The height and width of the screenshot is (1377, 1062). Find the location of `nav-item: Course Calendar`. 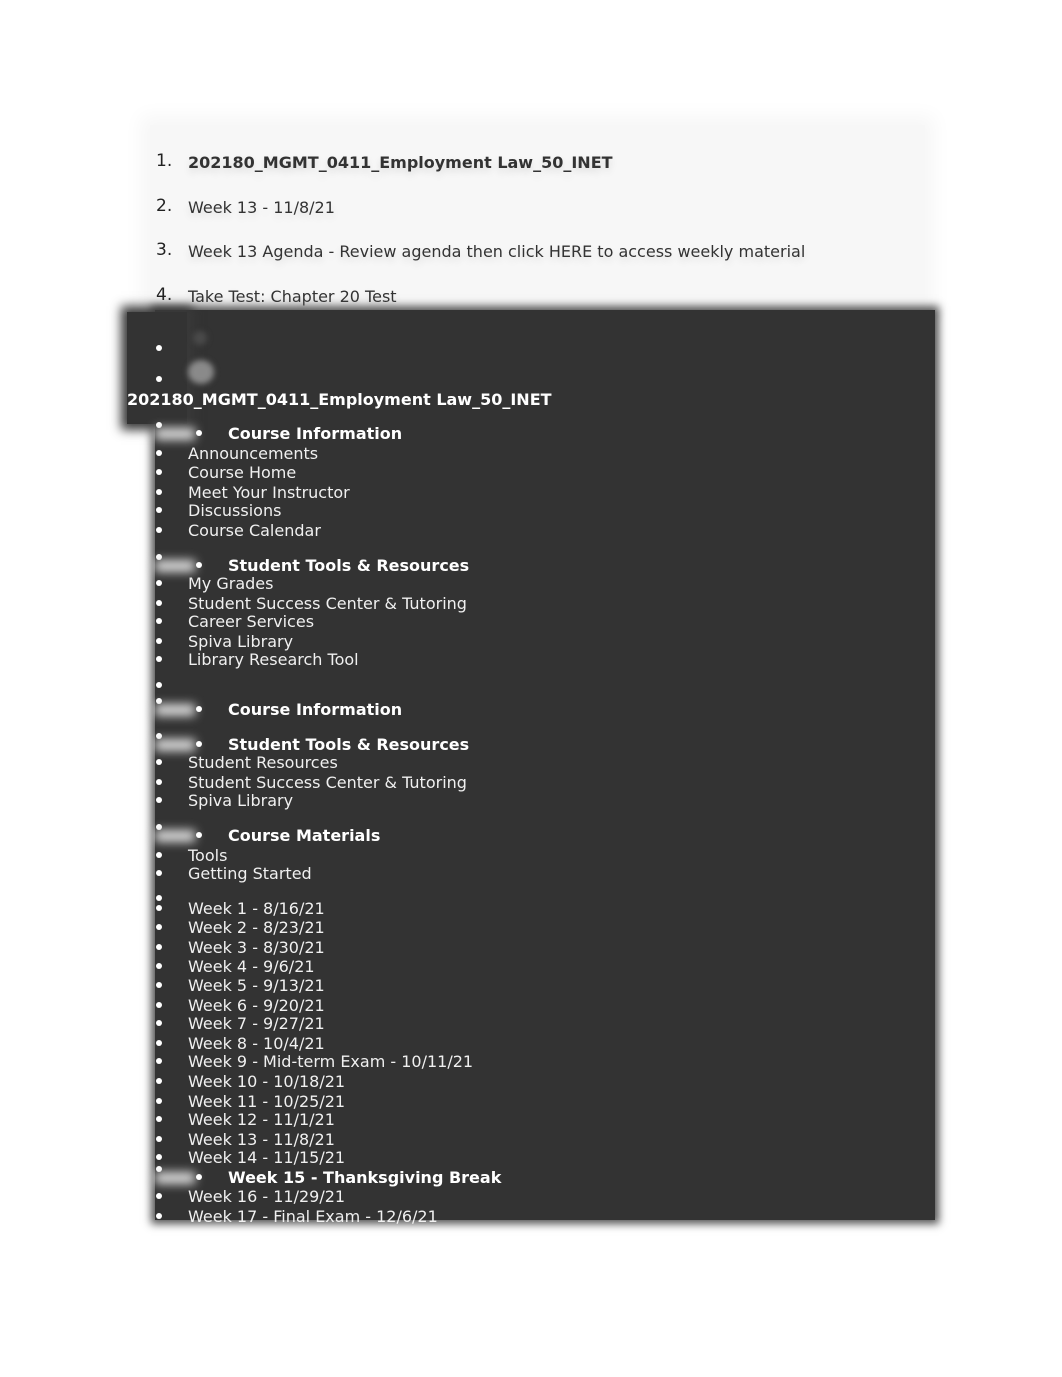

nav-item: Course Calendar is located at coordinates (254, 531).